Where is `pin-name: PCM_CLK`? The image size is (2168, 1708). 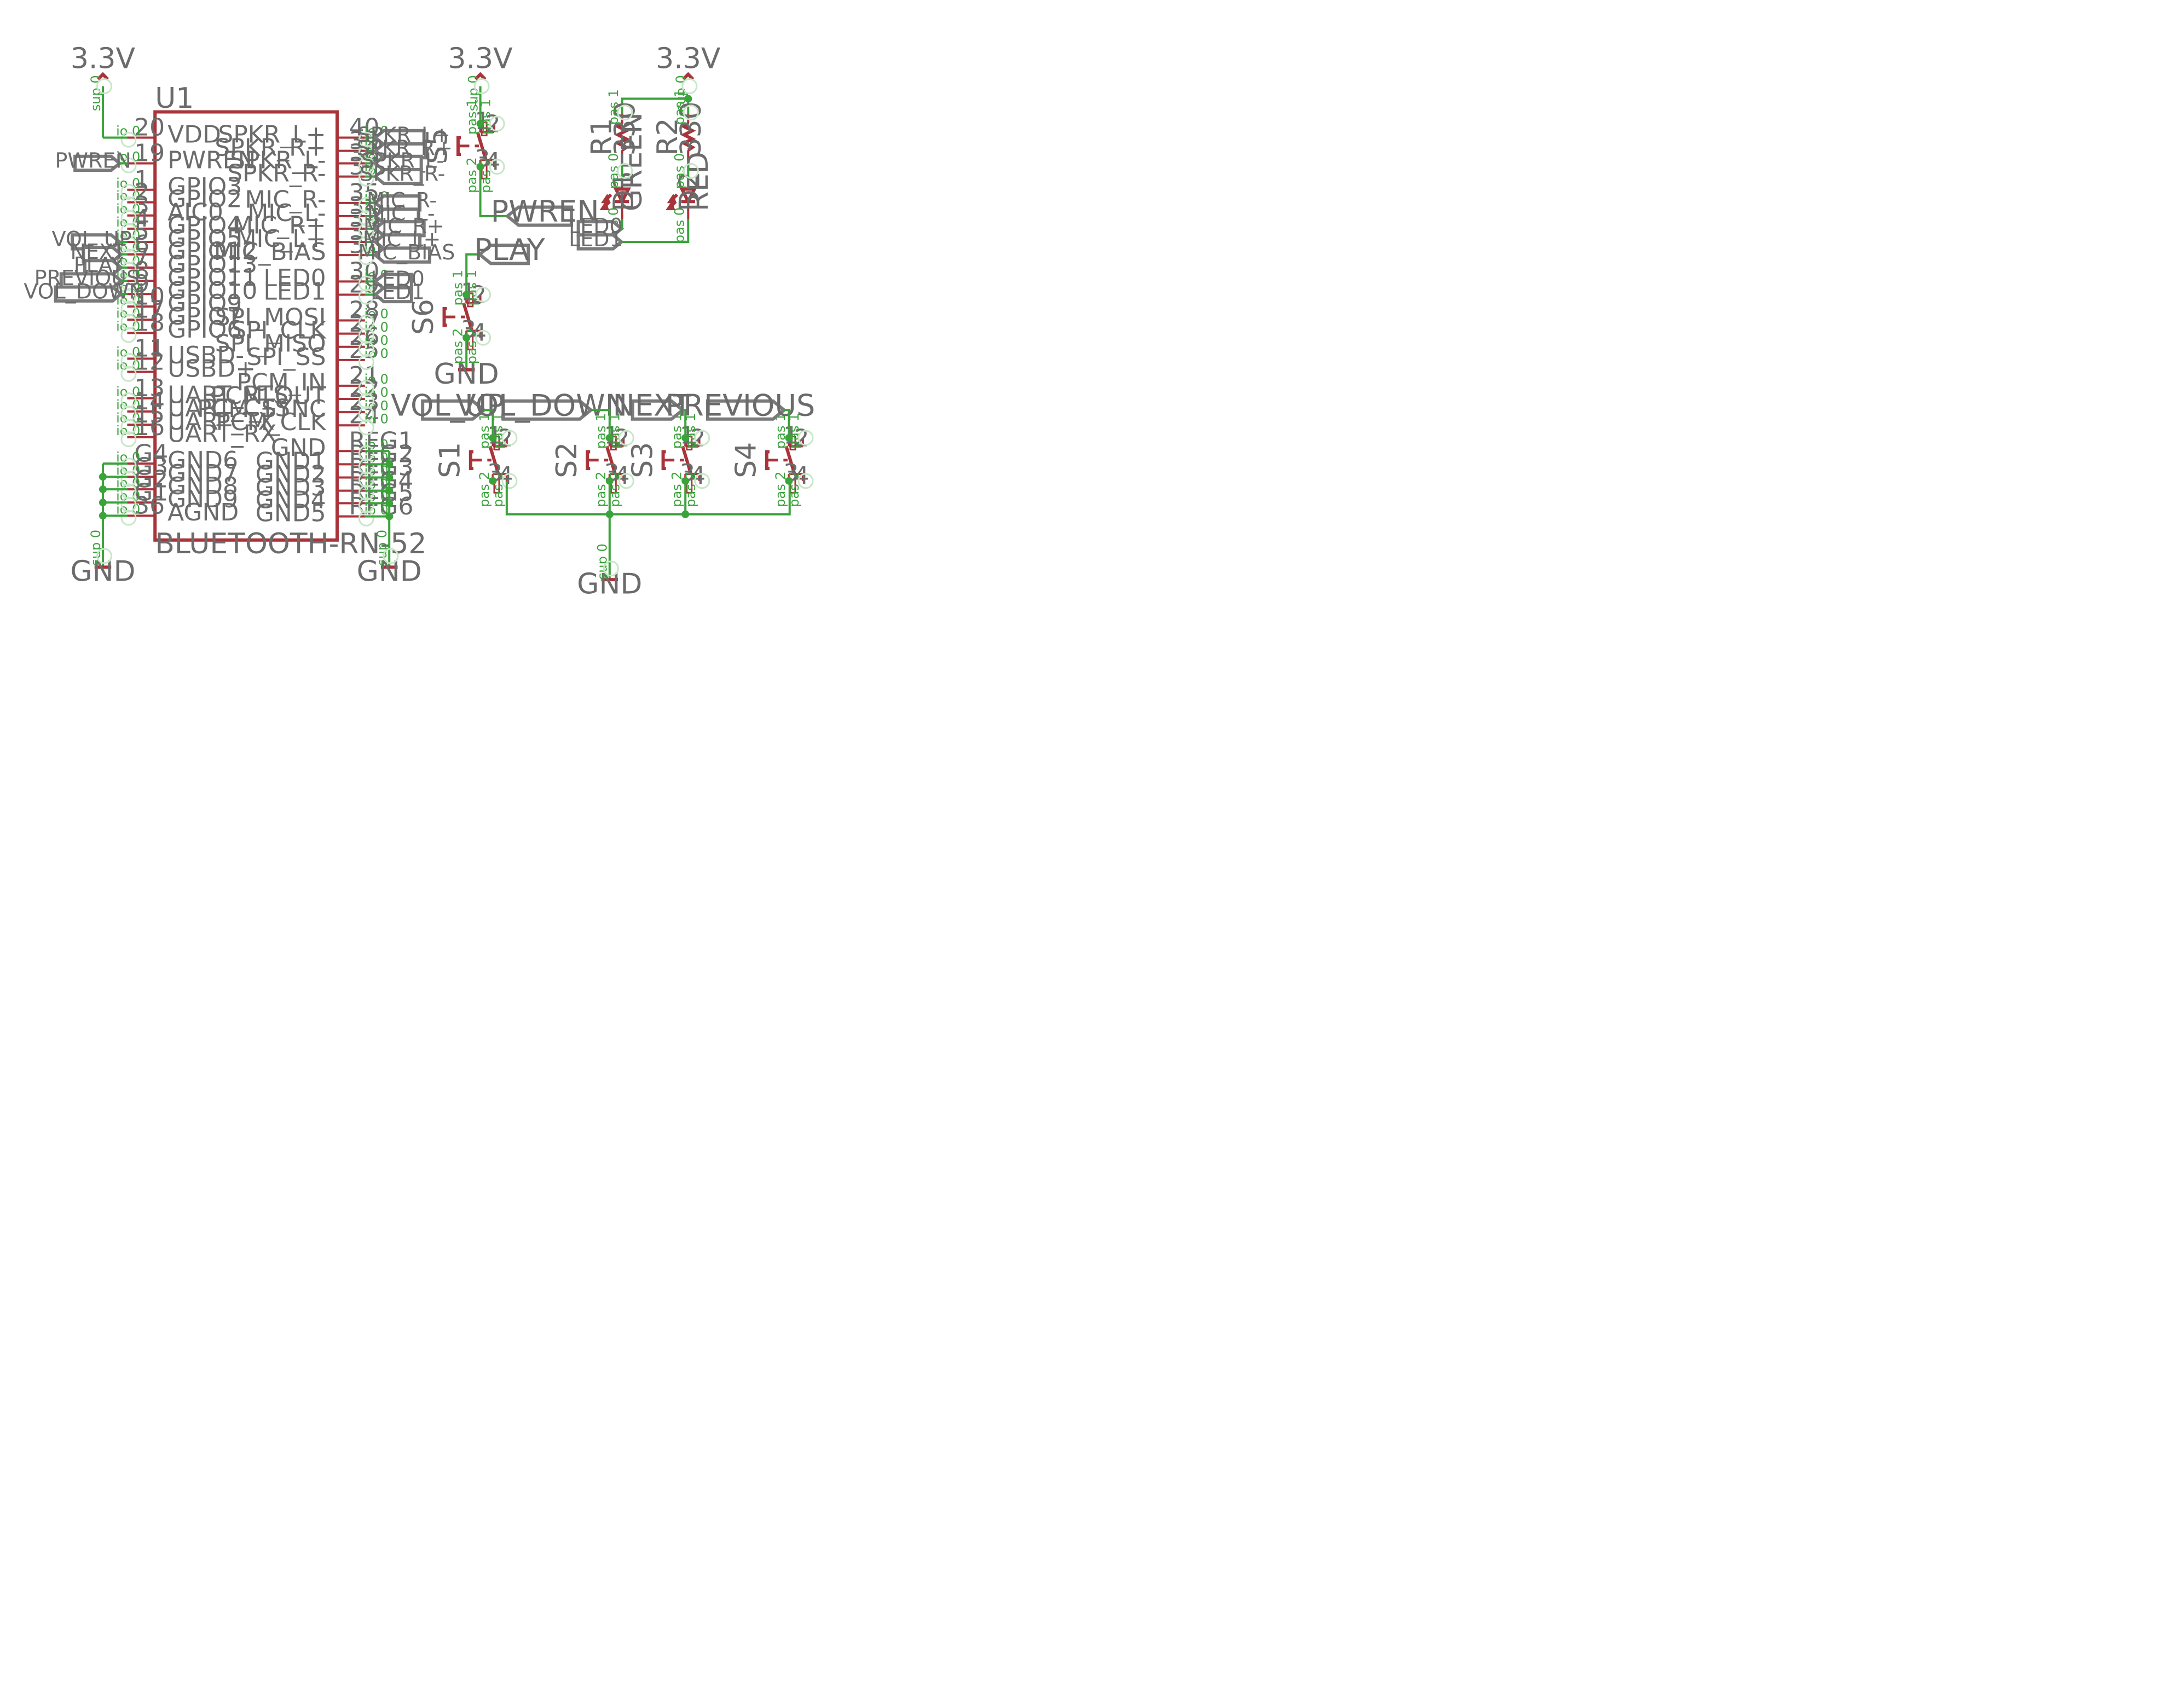
pin-name: PCM_CLK is located at coordinates (271, 422).